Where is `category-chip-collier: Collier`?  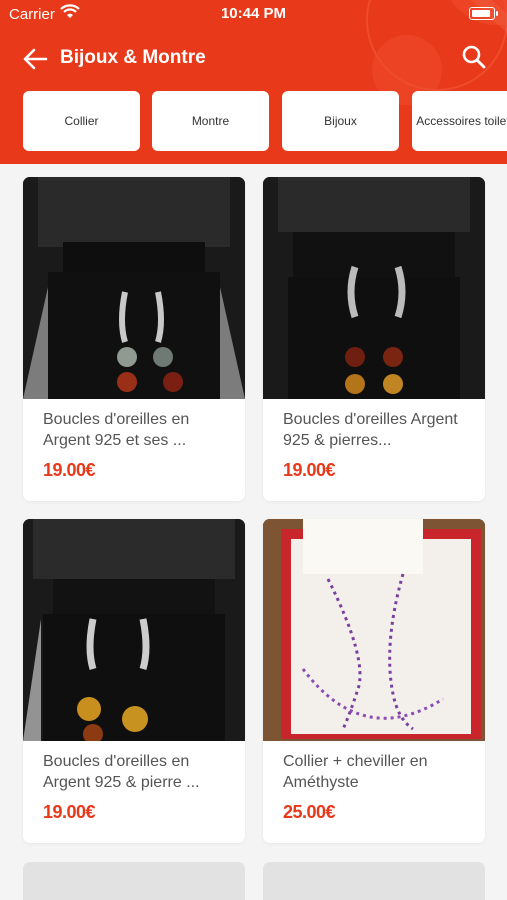 category-chip-collier: Collier is located at coordinates (81, 121).